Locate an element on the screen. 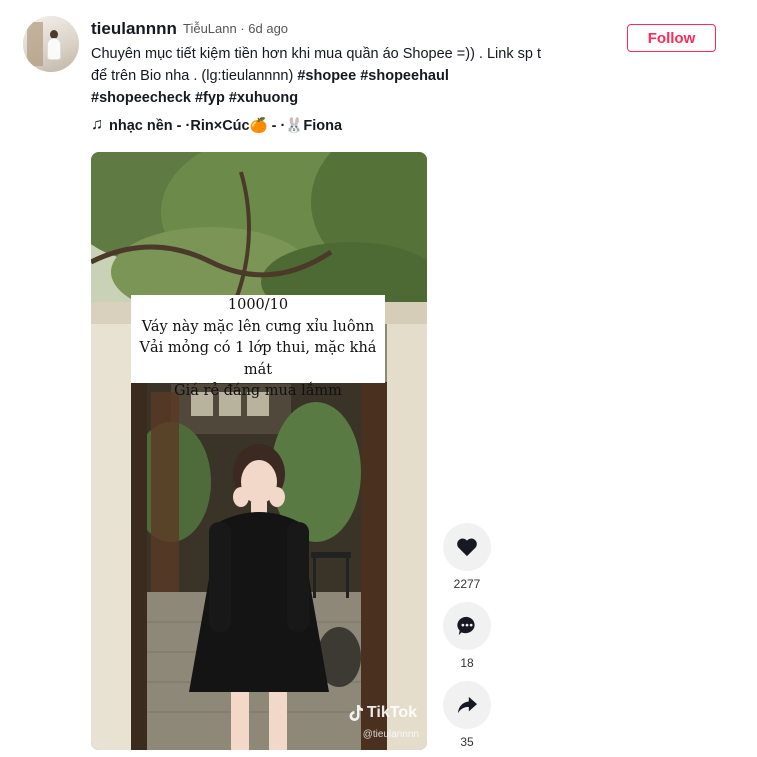 This screenshot has width=757, height=757. overlay-line: 1000/10 is located at coordinates (258, 305).